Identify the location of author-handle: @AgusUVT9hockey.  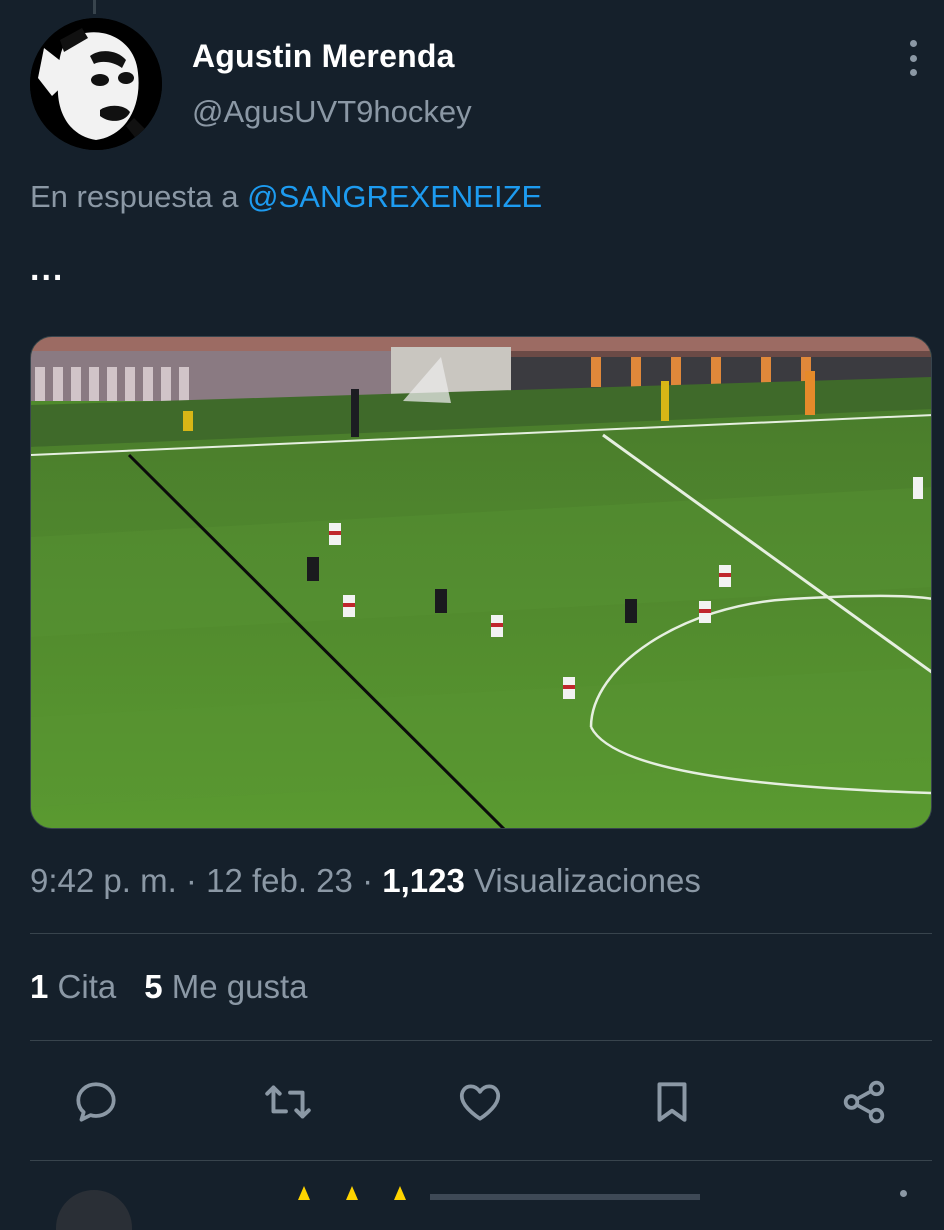
(332, 112).